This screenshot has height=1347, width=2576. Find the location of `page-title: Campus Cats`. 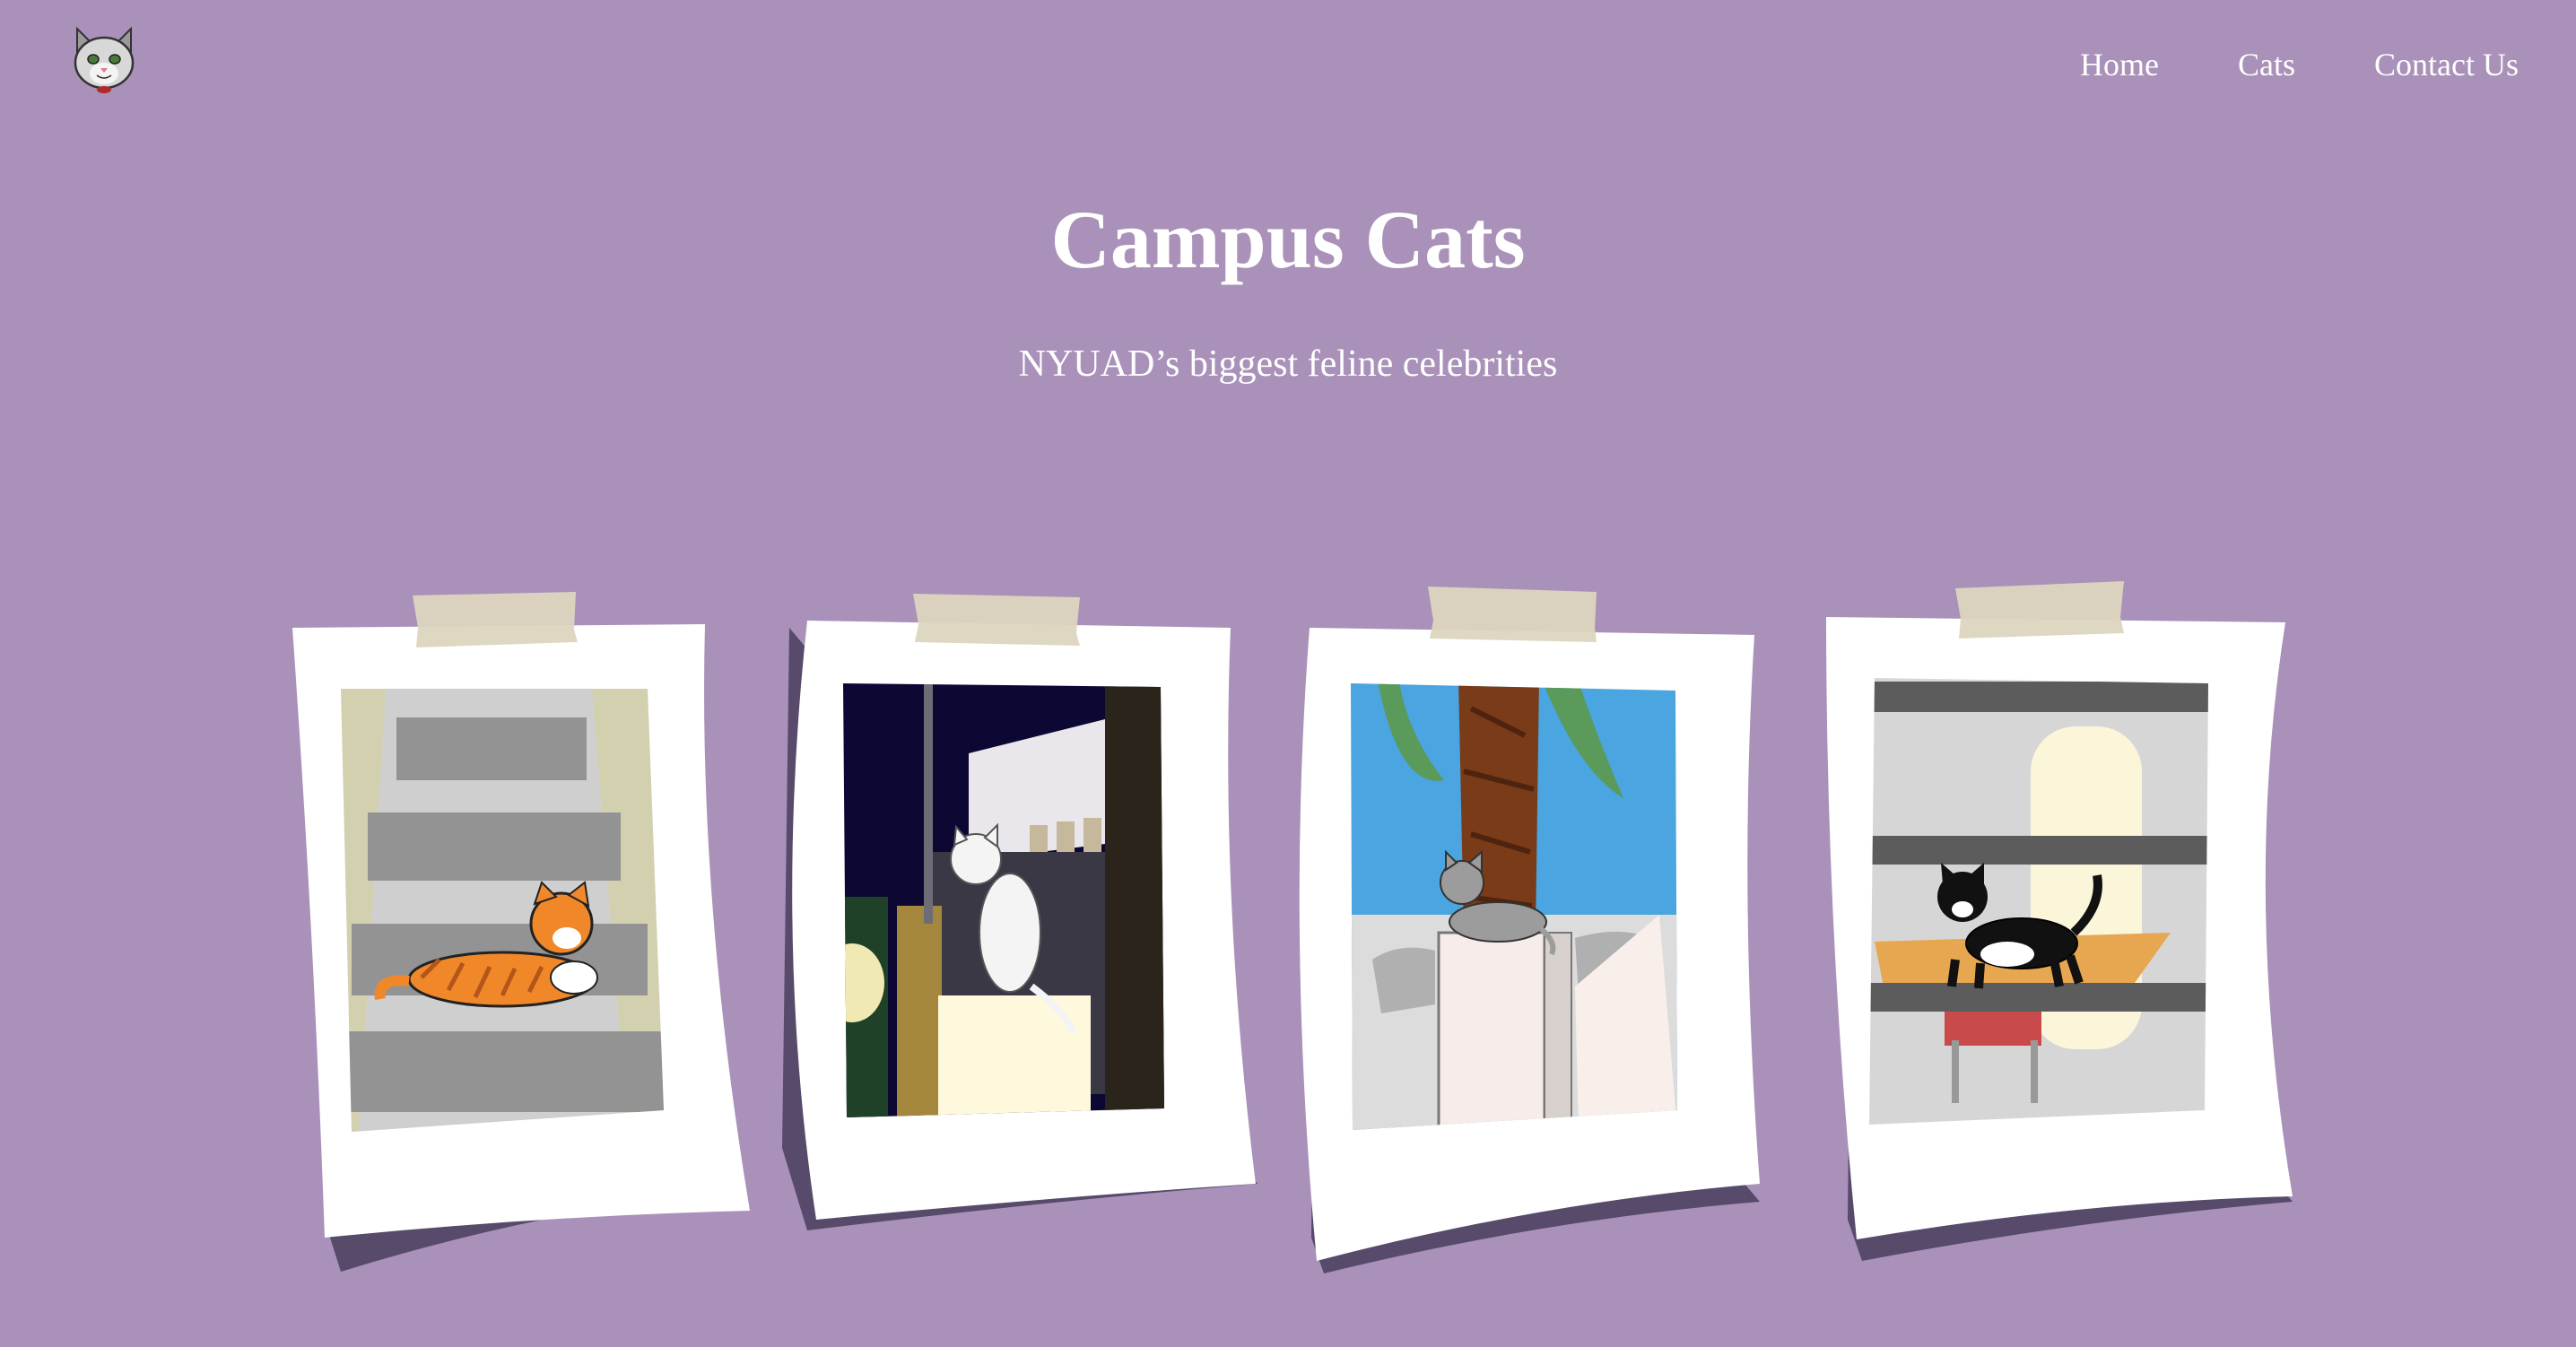

page-title: Campus Cats is located at coordinates (1288, 239).